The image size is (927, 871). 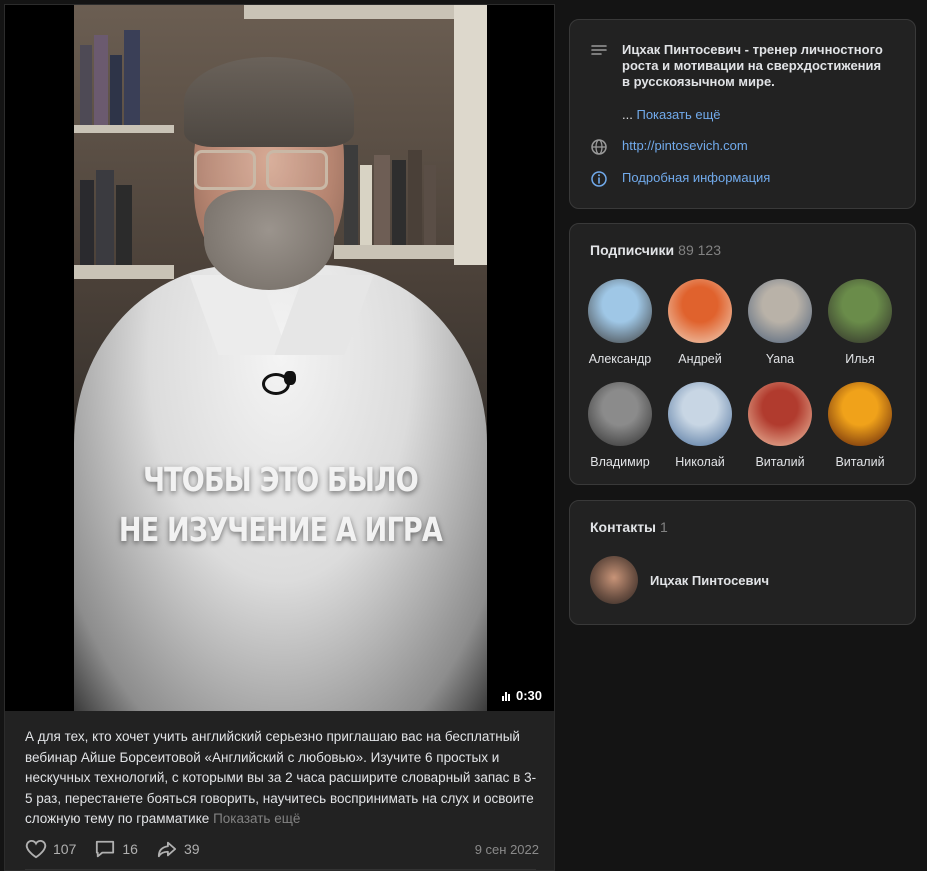 What do you see at coordinates (280, 869) in the screenshot?
I see `divider` at bounding box center [280, 869].